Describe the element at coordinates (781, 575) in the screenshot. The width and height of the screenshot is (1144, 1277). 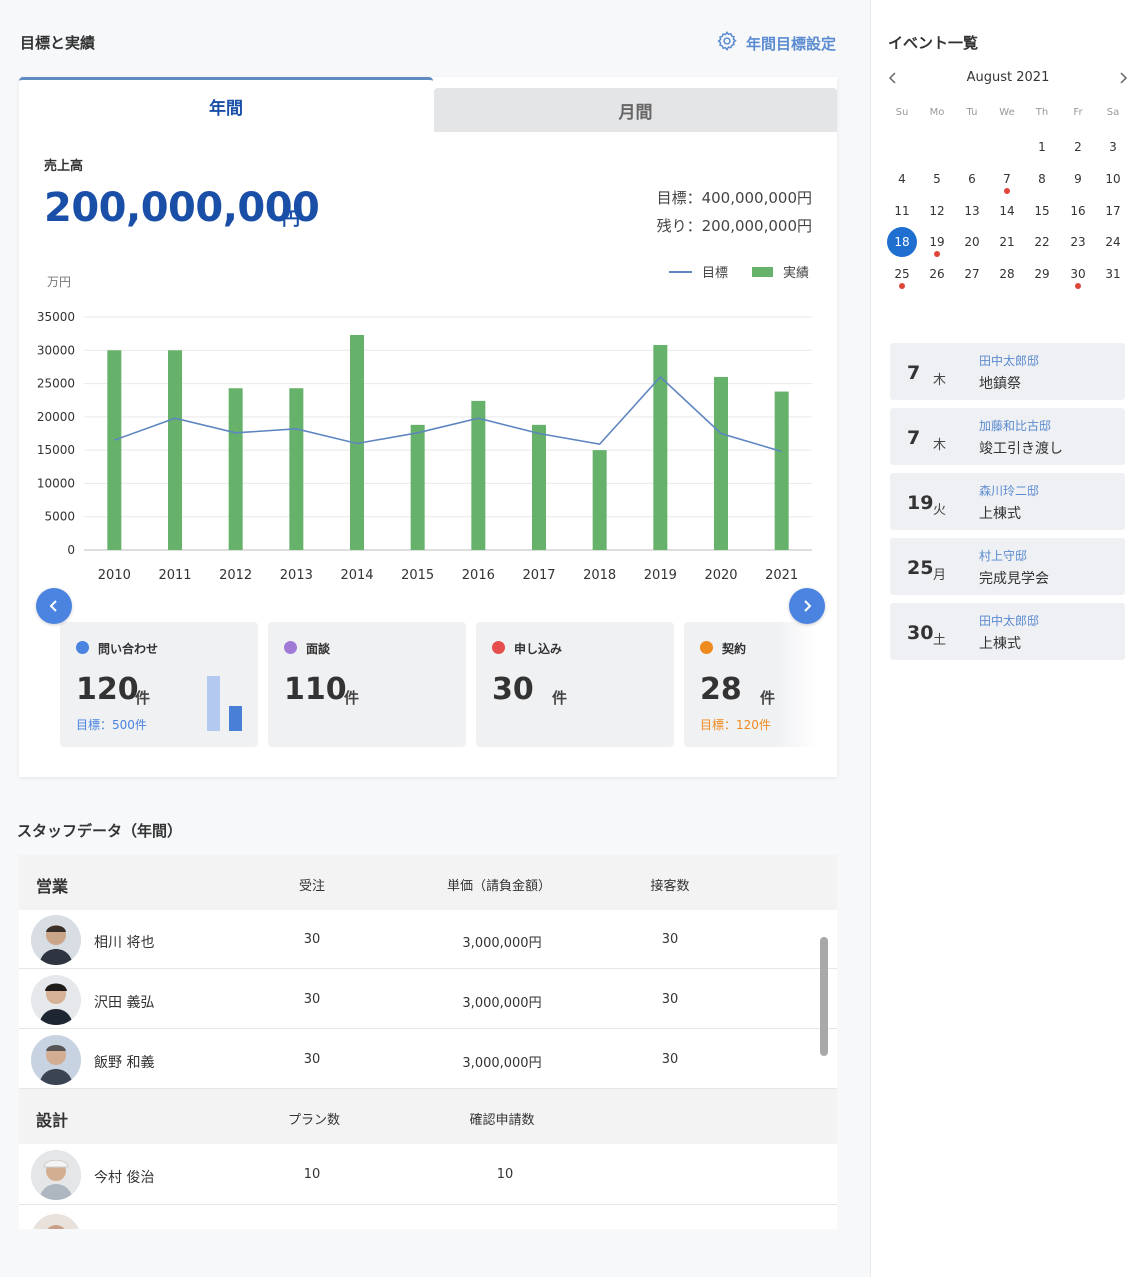
I see `x-tick-label: 2021` at that location.